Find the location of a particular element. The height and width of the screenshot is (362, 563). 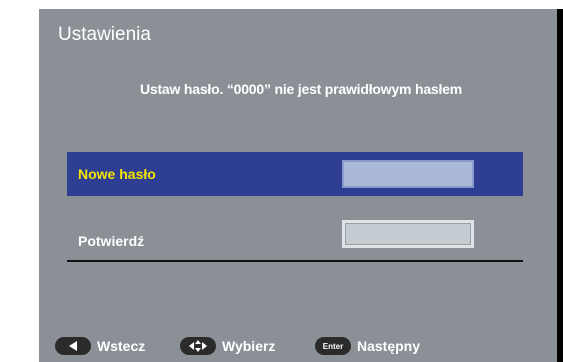

next-hint: Enter Następny is located at coordinates (367, 346).